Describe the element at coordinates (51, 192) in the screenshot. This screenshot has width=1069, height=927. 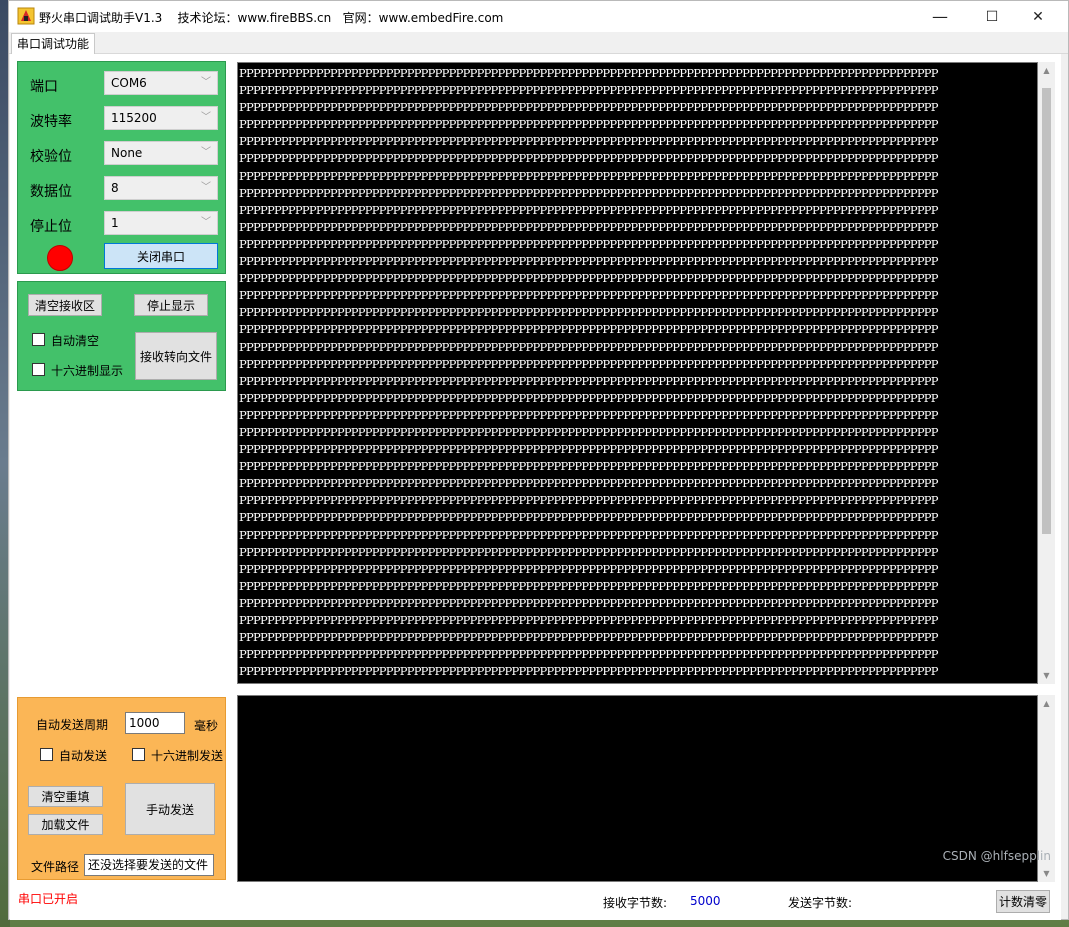
I see `databits-label: 数据位` at that location.